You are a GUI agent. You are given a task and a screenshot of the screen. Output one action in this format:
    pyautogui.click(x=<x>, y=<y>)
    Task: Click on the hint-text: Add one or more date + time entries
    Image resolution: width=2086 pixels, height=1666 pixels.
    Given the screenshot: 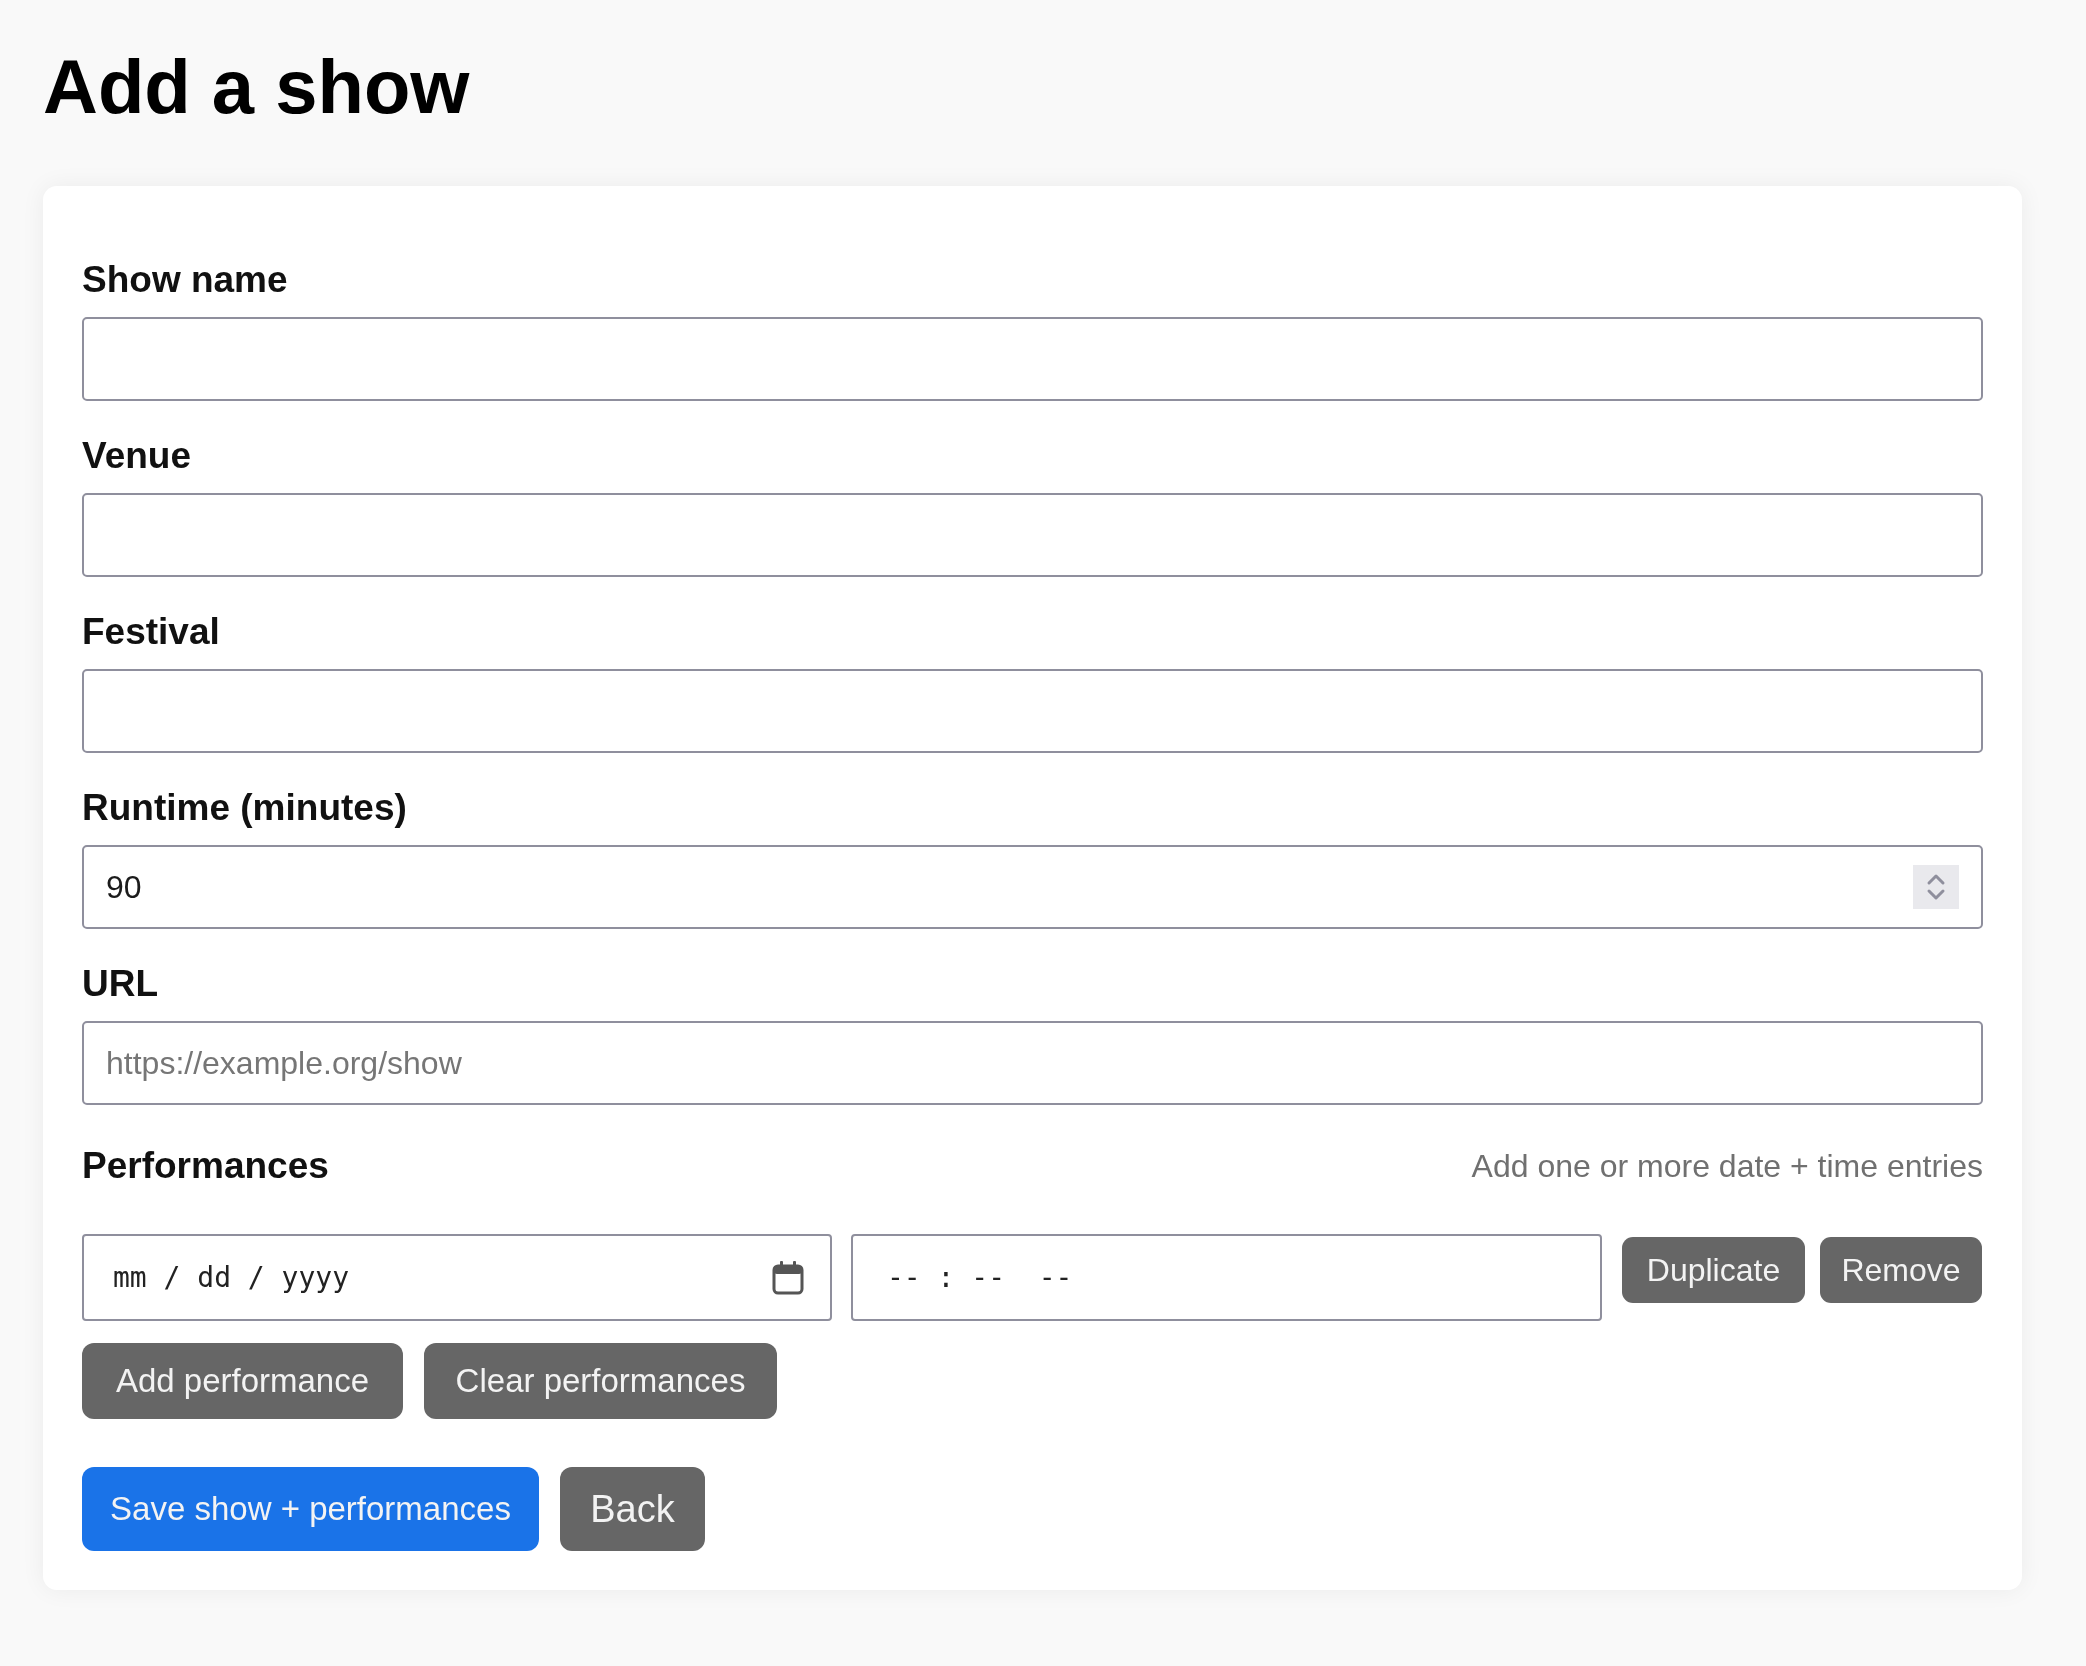 What is the action you would take?
    pyautogui.click(x=1727, y=1166)
    